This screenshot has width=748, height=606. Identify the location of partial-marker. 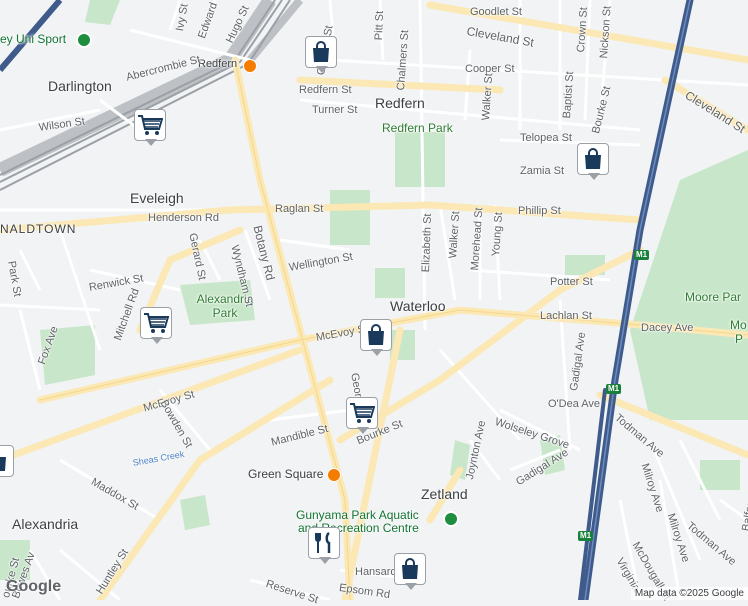
(8, 464).